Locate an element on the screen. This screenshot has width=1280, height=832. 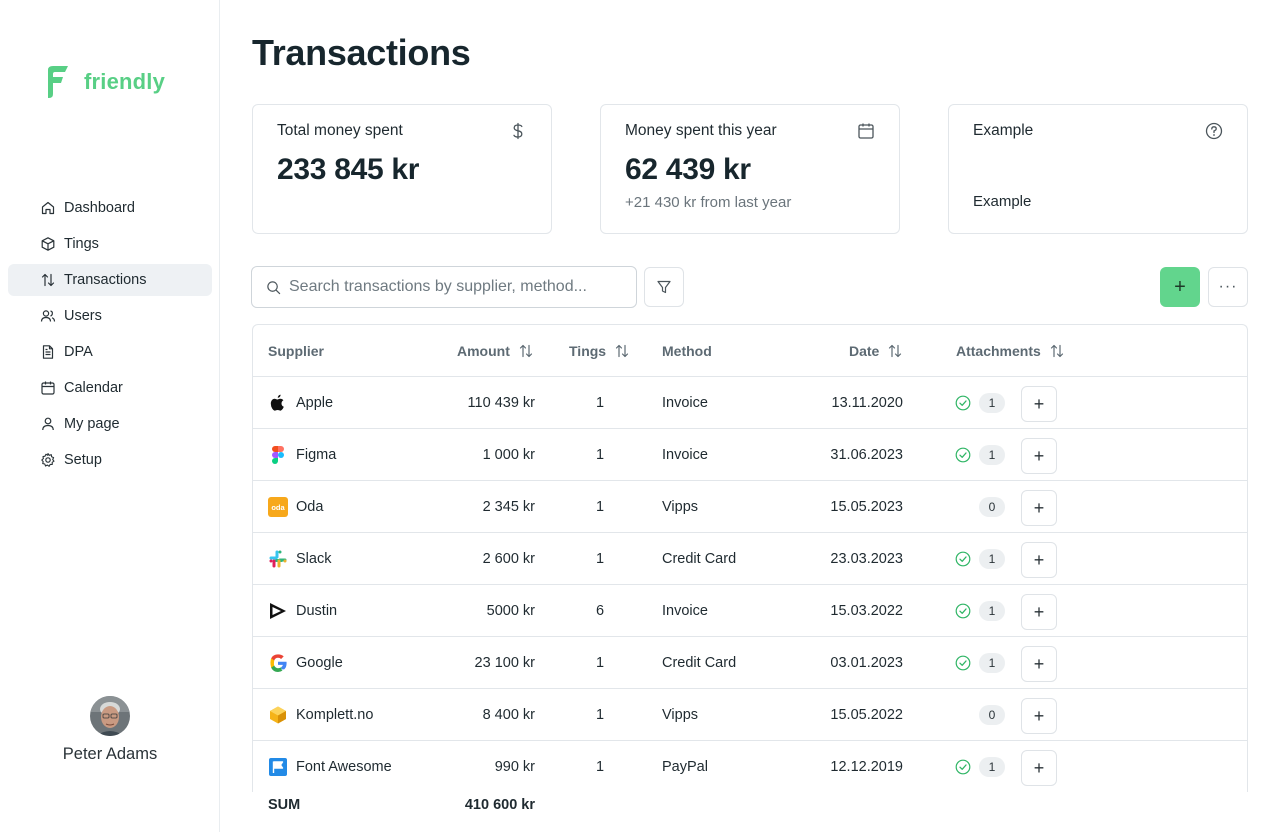
table-row: Dustin 5000 kr 6 Invoice 15.03.2022 1 + is located at coordinates (750, 611).